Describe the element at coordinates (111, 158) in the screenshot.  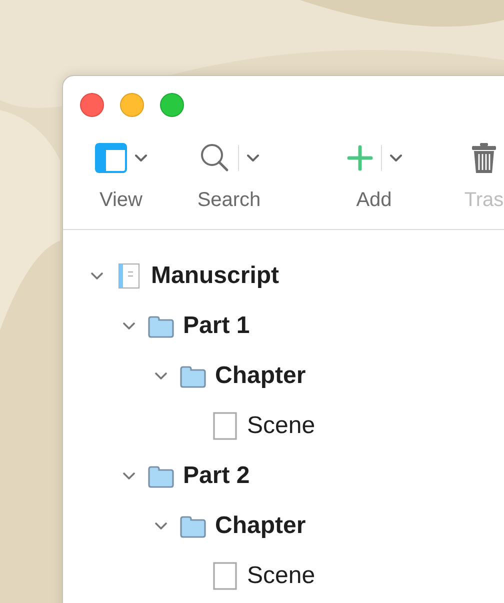
I see `sidebar-layout-icon` at that location.